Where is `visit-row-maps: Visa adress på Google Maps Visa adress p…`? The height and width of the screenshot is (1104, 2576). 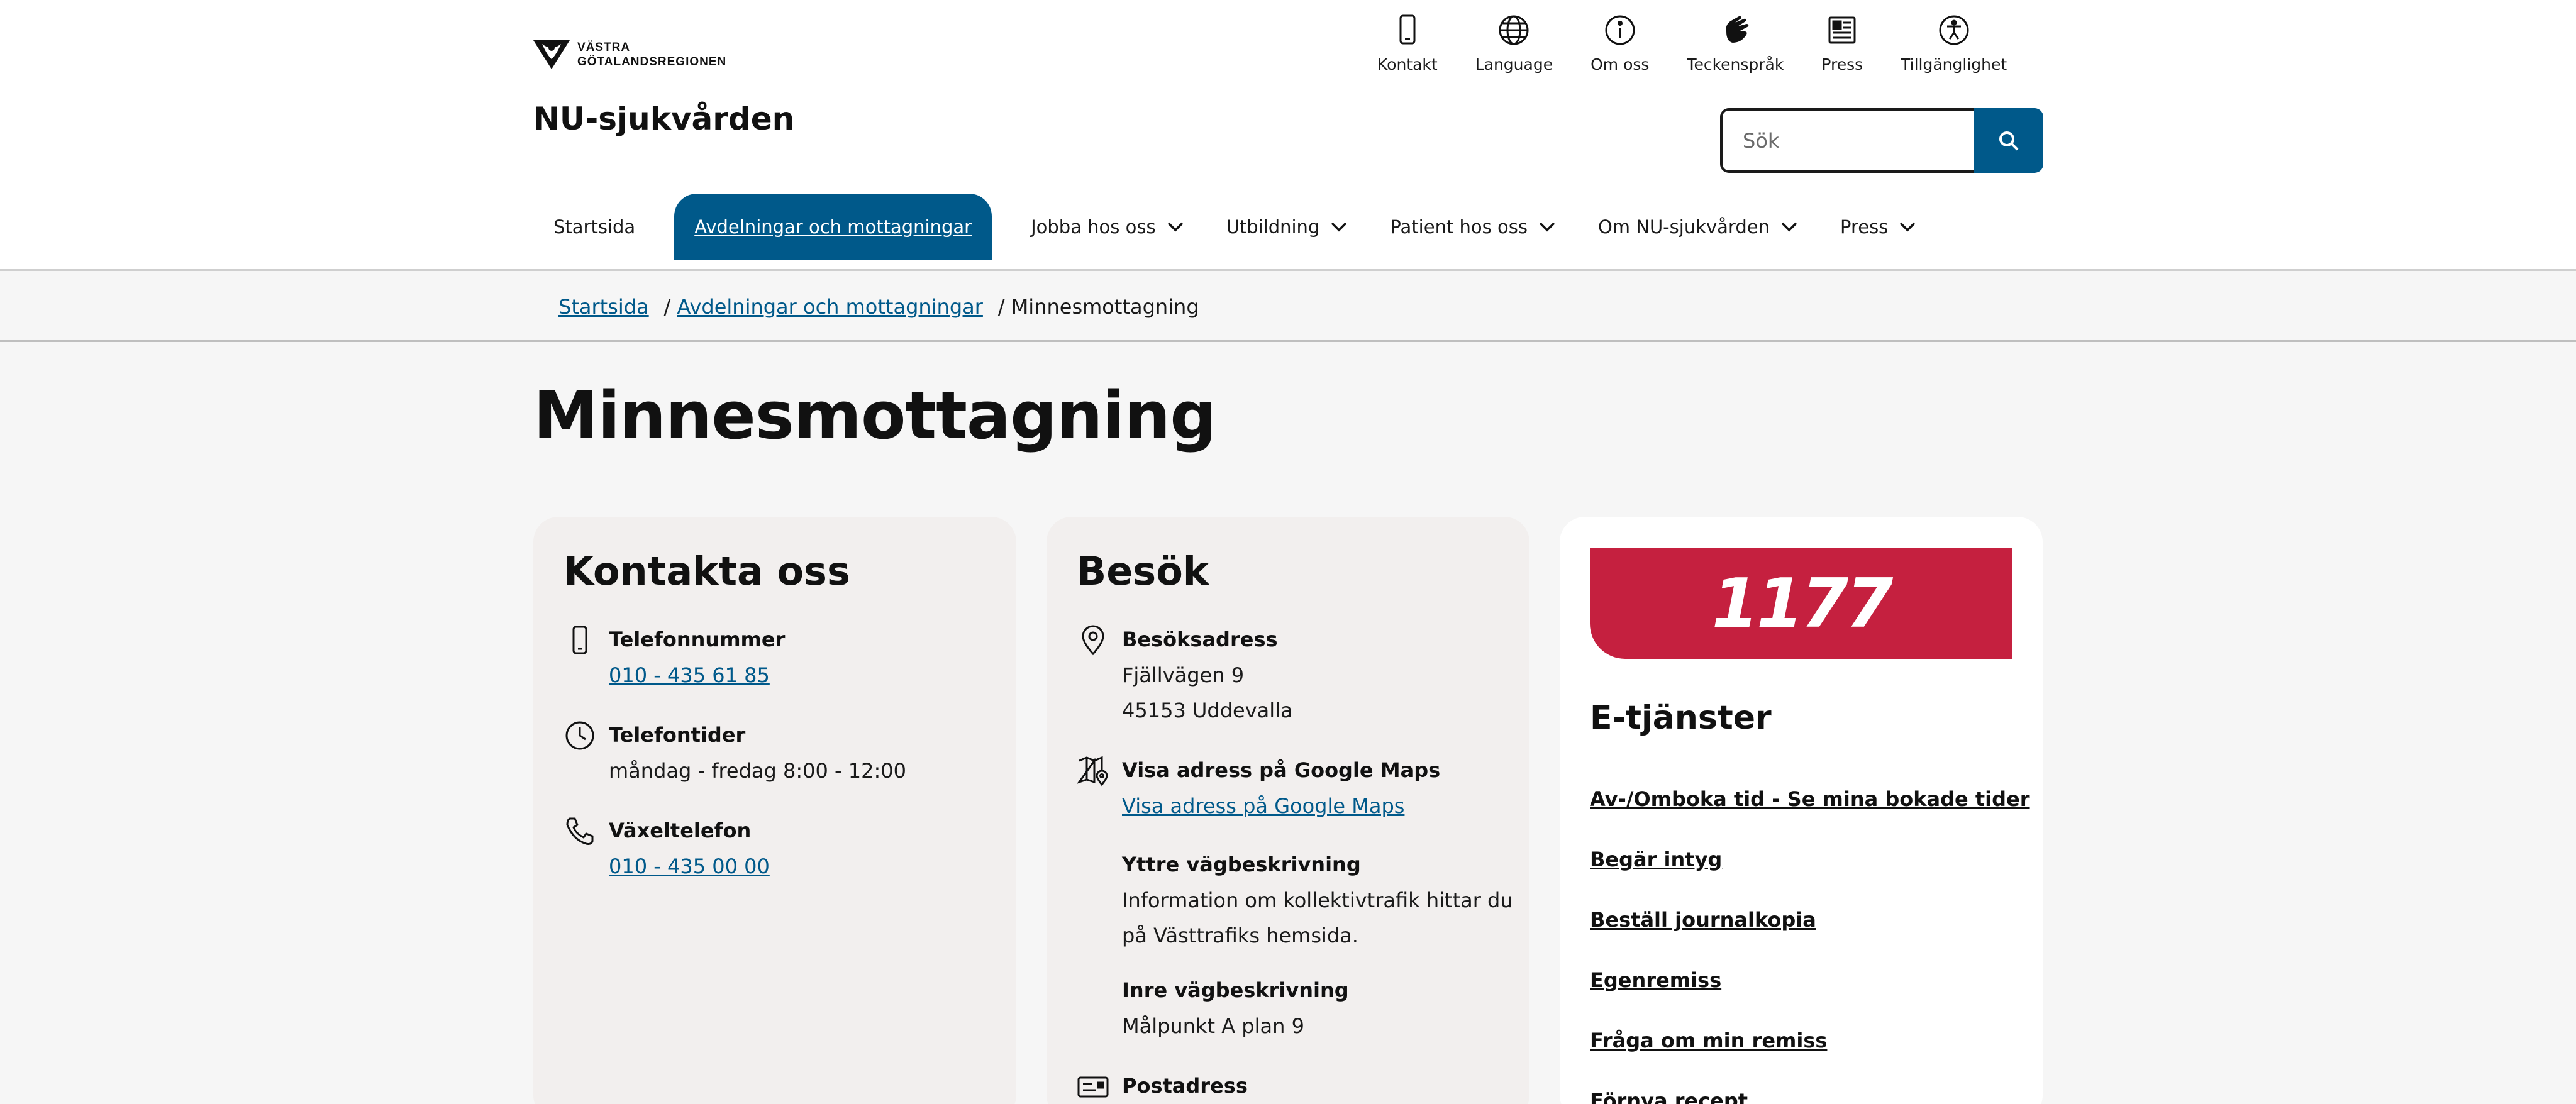
visit-row-maps: Visa adress på Google Maps Visa adress p… is located at coordinates (1258, 788).